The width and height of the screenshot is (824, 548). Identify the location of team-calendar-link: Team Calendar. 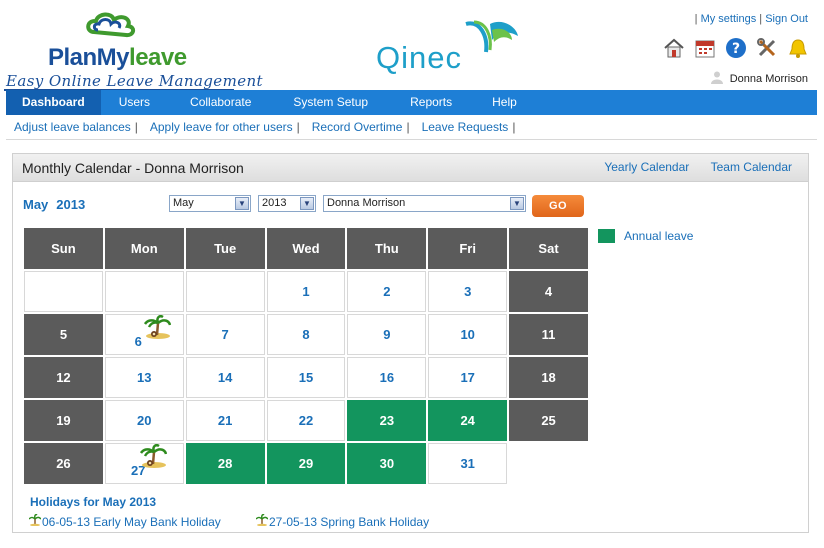
(751, 167).